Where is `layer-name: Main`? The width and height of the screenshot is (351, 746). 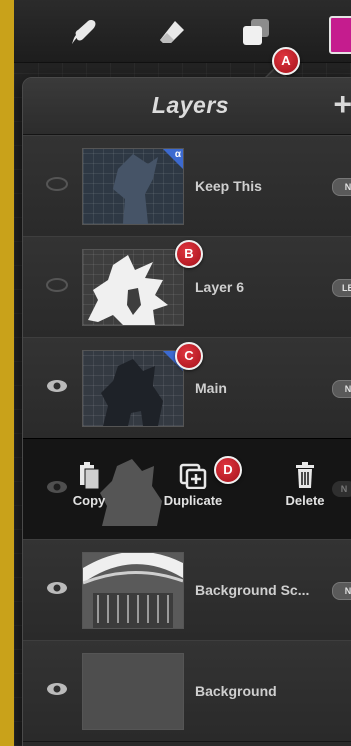
layer-name: Main is located at coordinates (211, 388).